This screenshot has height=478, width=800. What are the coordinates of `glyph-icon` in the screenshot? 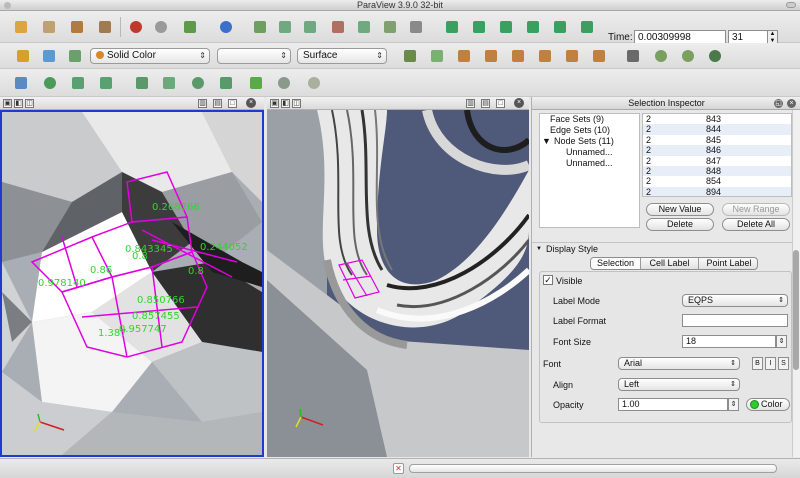 It's located at (198, 83).